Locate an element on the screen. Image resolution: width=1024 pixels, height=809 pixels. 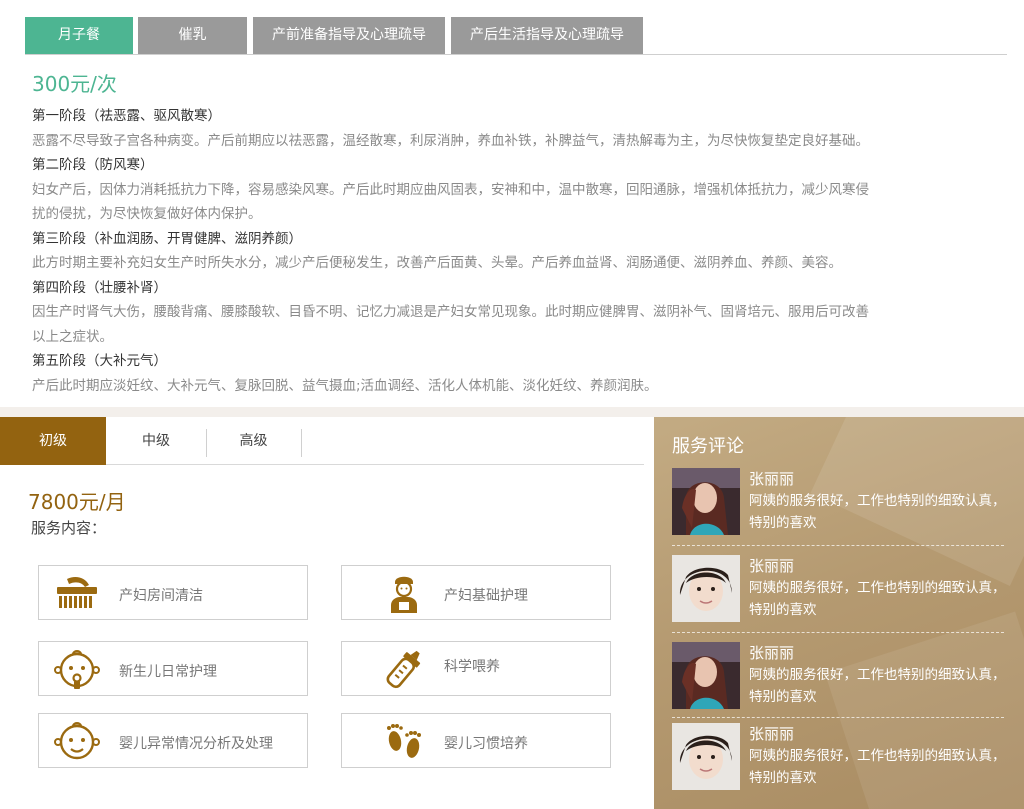
tab-prenatal-guidance: 产前准备指导及心理疏导 is located at coordinates (349, 35).